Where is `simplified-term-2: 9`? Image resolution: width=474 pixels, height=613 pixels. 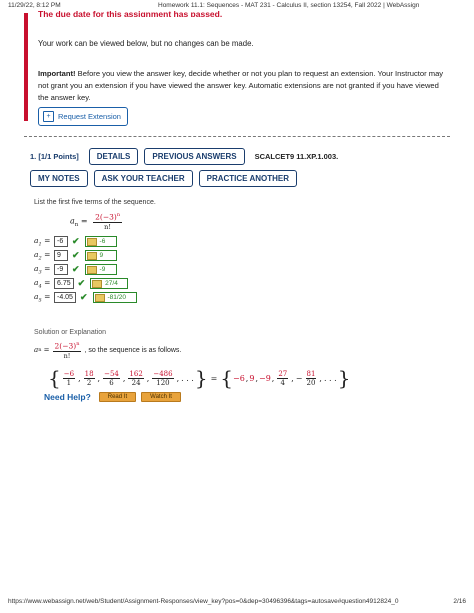 simplified-term-2: 9 is located at coordinates (252, 378).